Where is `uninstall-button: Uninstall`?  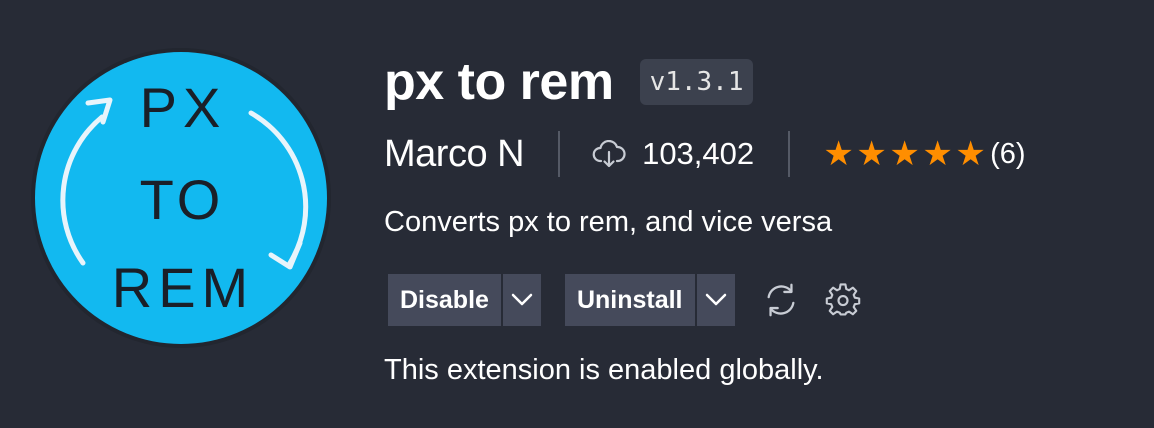
uninstall-button: Uninstall is located at coordinates (630, 300).